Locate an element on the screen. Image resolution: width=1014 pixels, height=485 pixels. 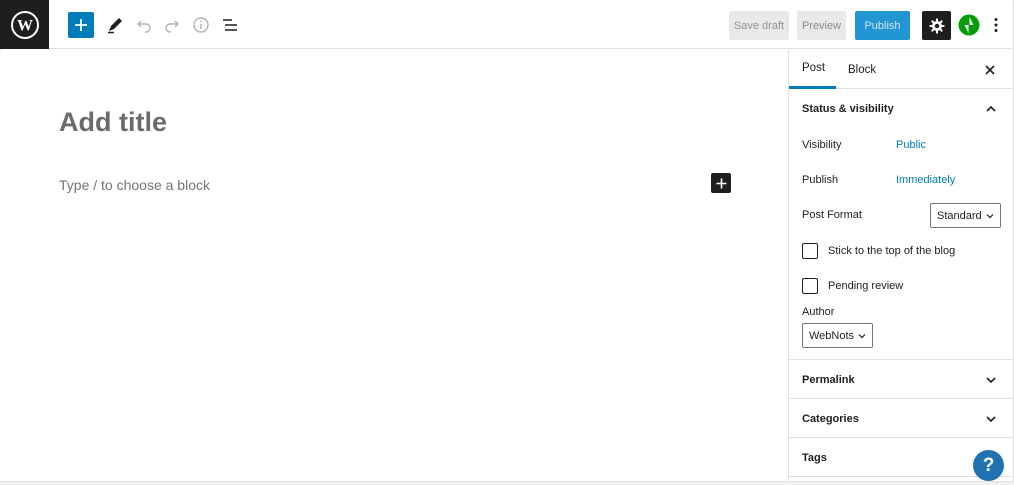
panel-title: Tags is located at coordinates (814, 457).